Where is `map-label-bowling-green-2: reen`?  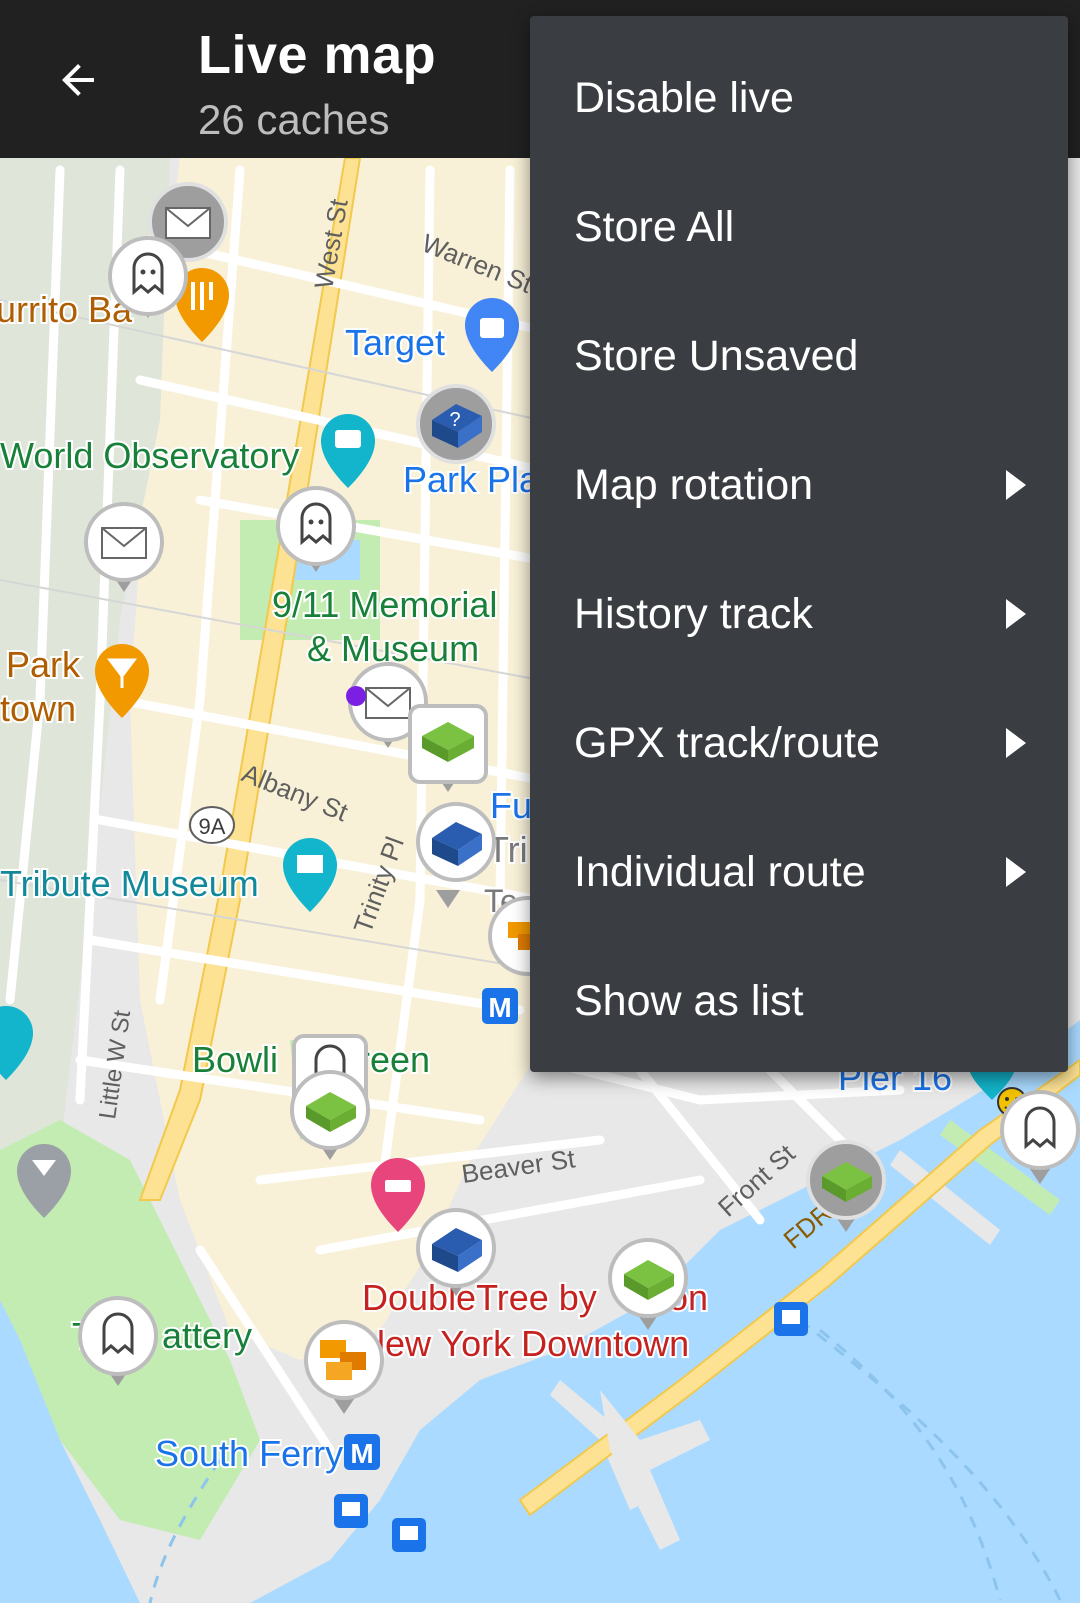
map-label-bowling-green-2: reen is located at coordinates (394, 1059).